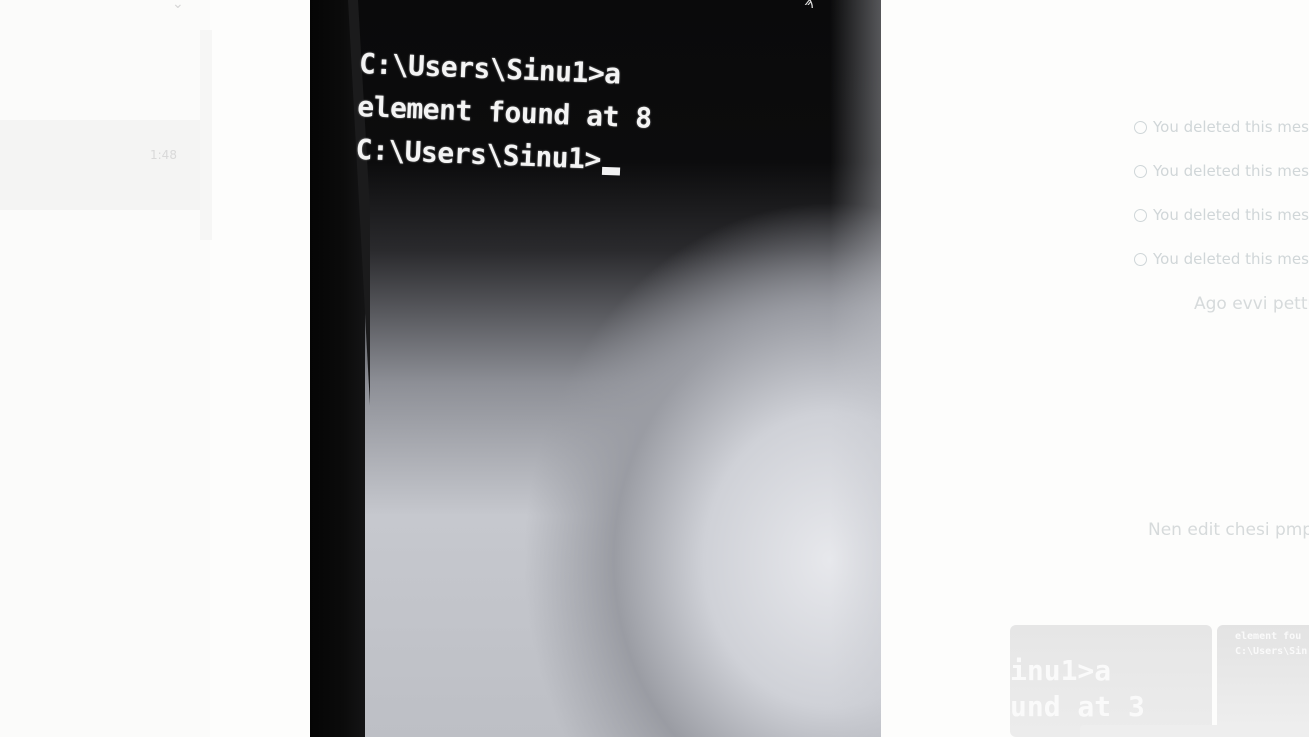 This screenshot has height=737, width=1309. What do you see at coordinates (1077, 688) in the screenshot?
I see `thumbnail-text: inu1>a und at 3` at bounding box center [1077, 688].